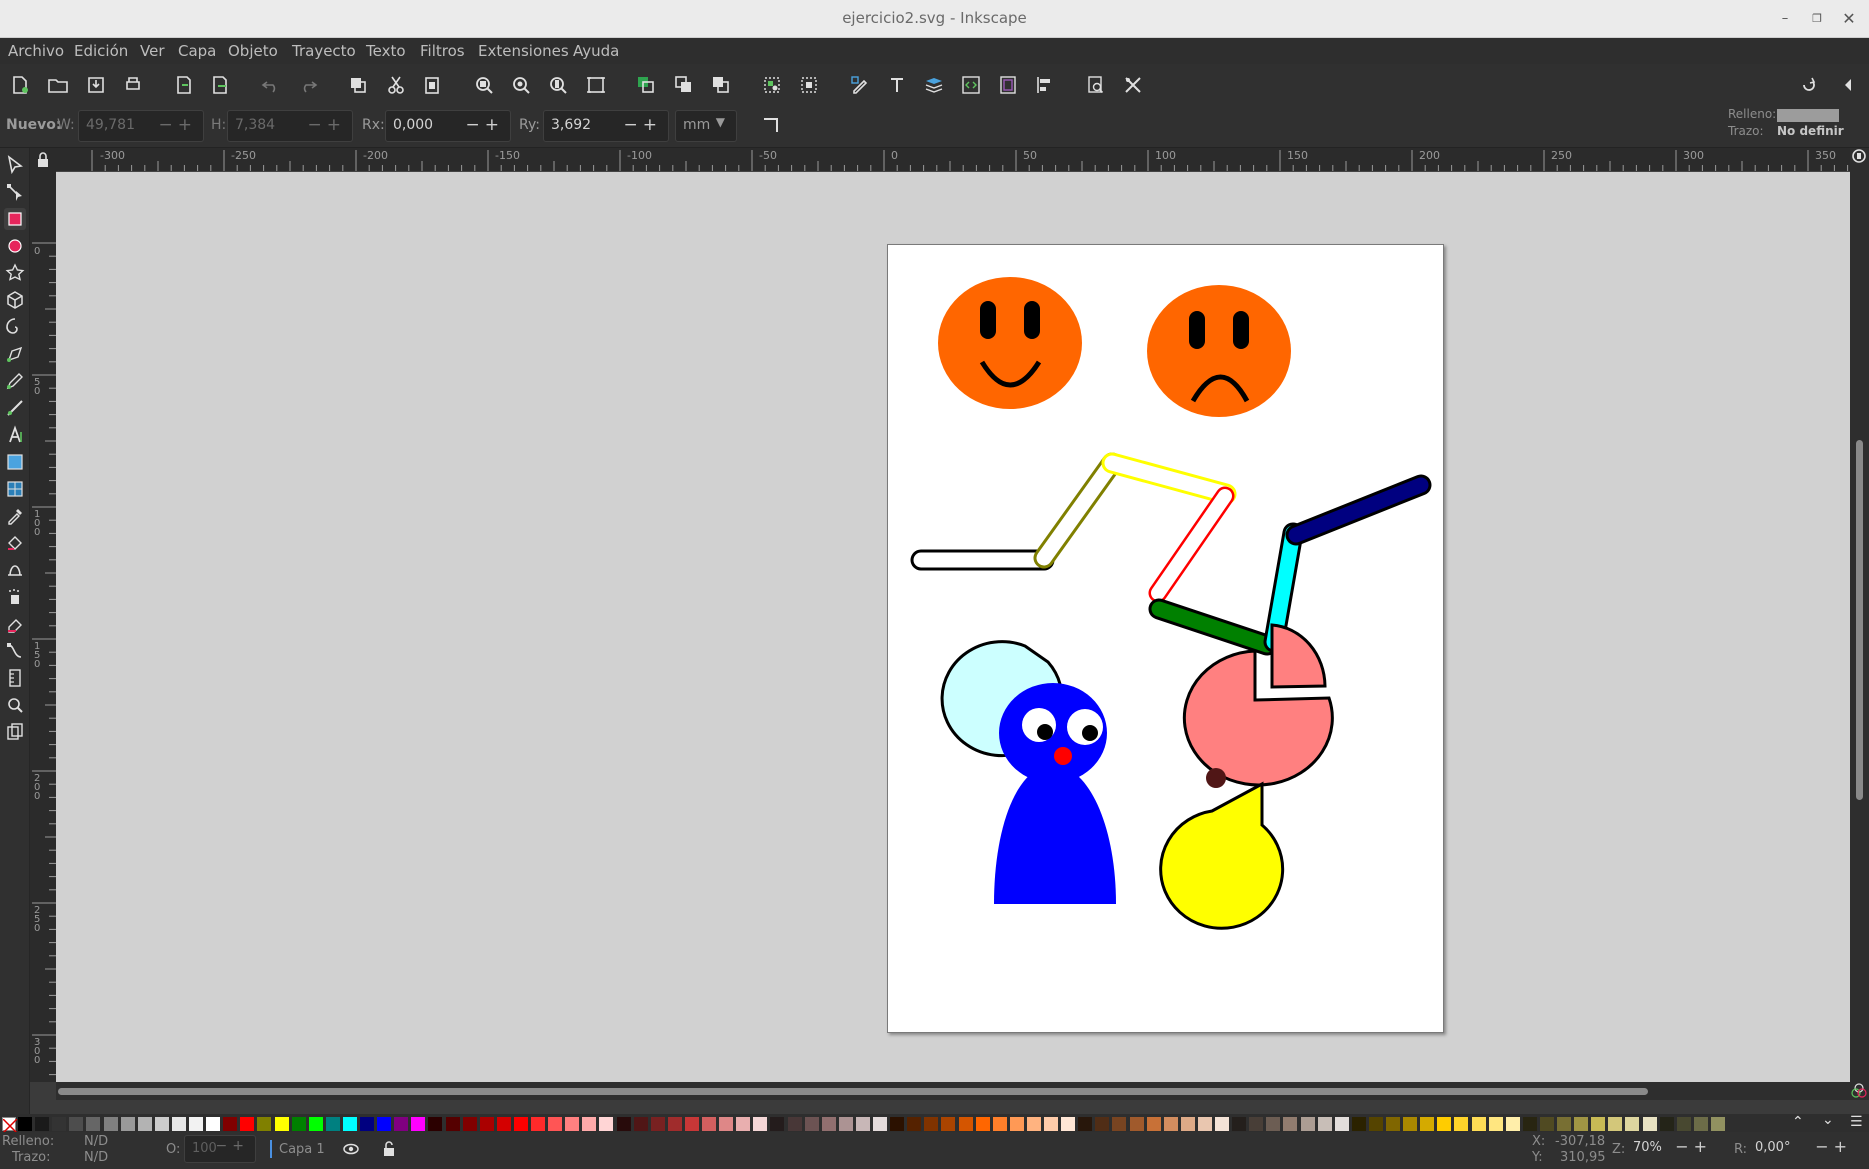 This screenshot has height=1169, width=1869. What do you see at coordinates (351, 1151) in the screenshot?
I see `layer-visibility-icon` at bounding box center [351, 1151].